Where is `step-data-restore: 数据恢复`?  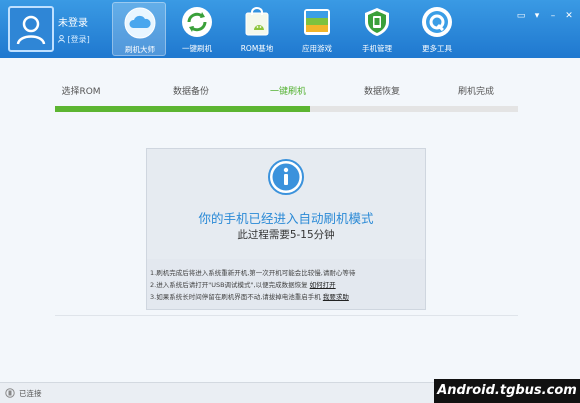 step-data-restore: 数据恢复 is located at coordinates (382, 92).